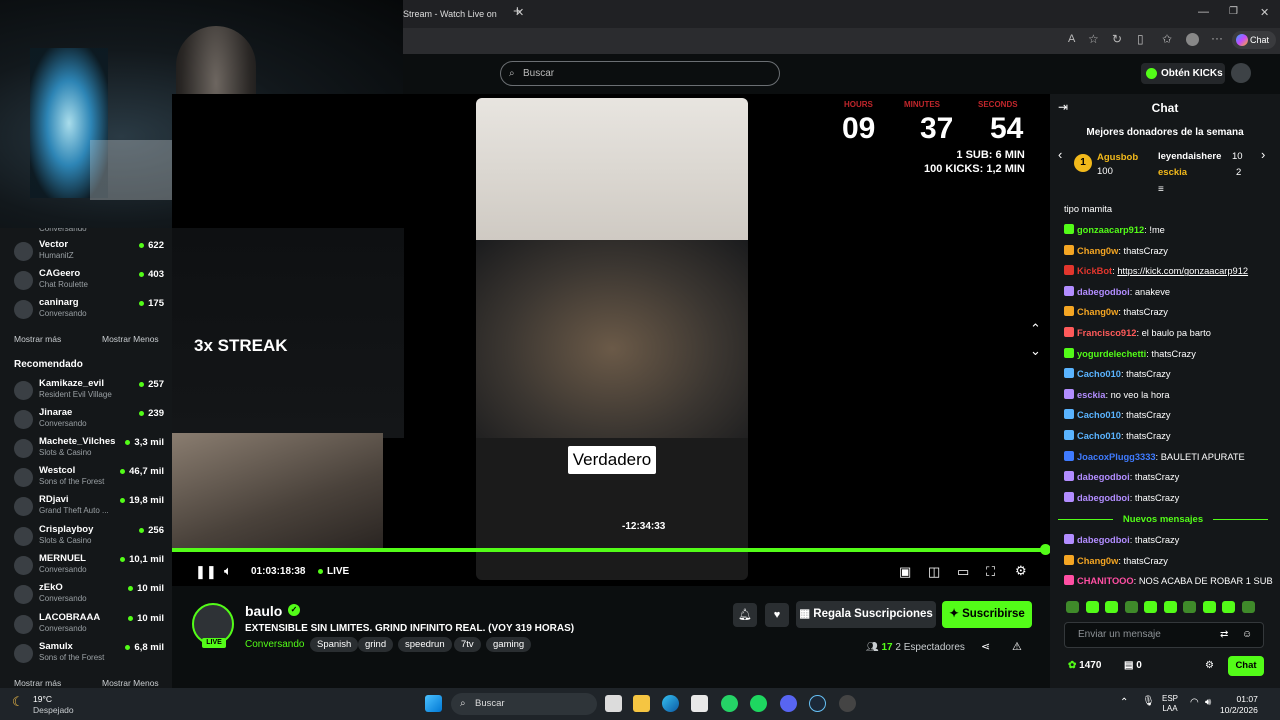  I want to click on tag-chip: gaming, so click(509, 644).